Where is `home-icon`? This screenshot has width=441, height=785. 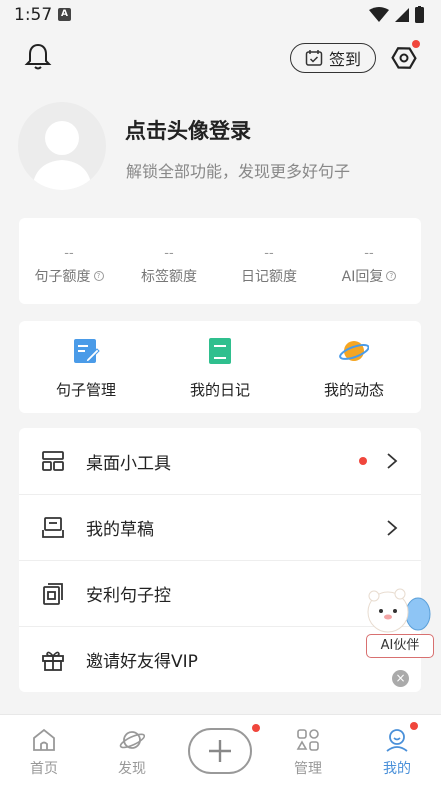 home-icon is located at coordinates (44, 739).